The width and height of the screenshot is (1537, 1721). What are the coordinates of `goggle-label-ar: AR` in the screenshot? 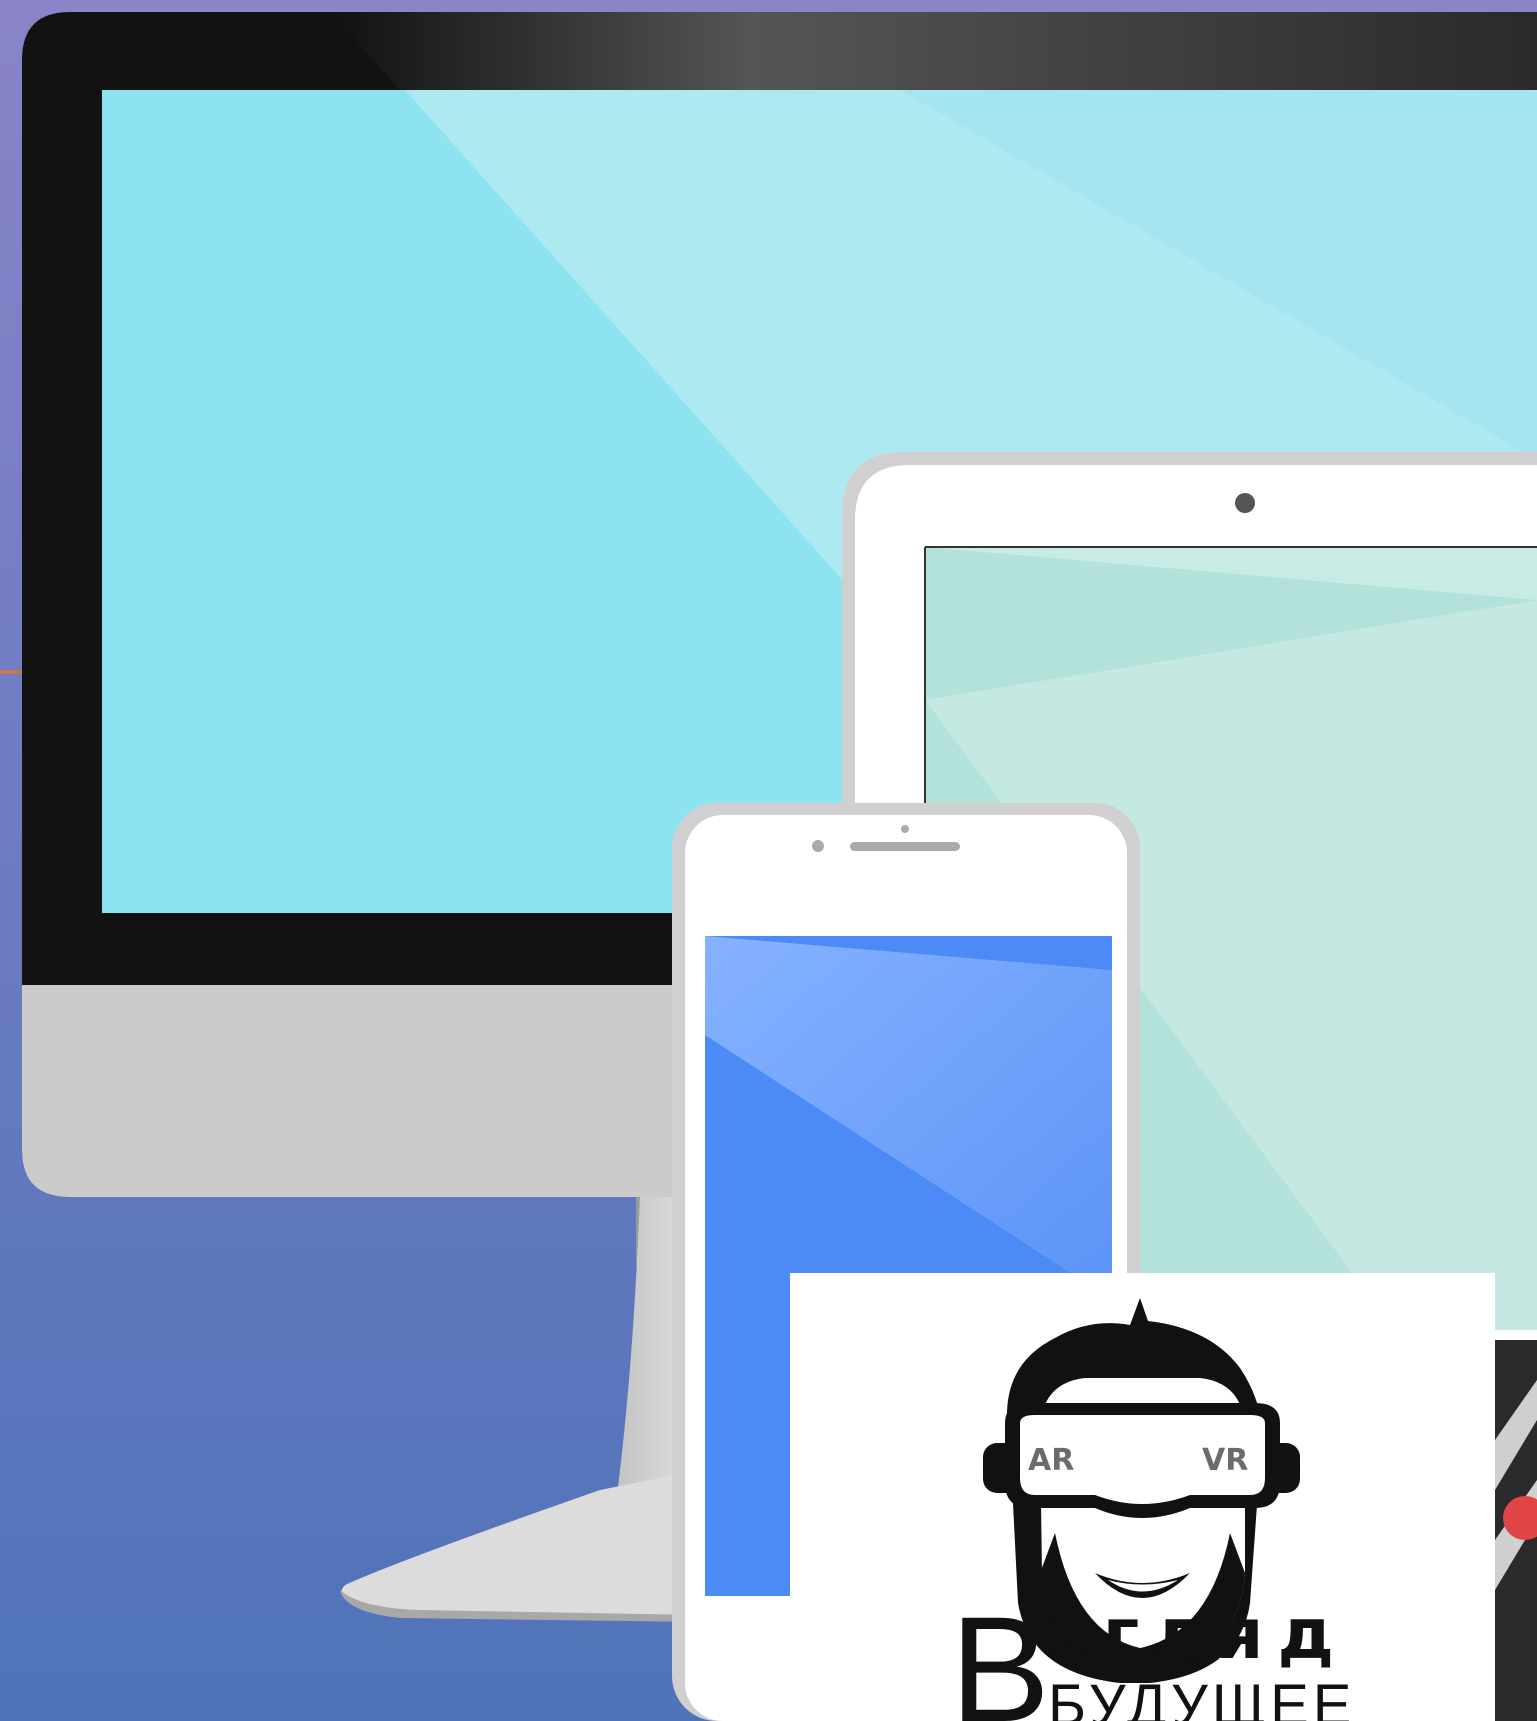 It's located at (1051, 1460).